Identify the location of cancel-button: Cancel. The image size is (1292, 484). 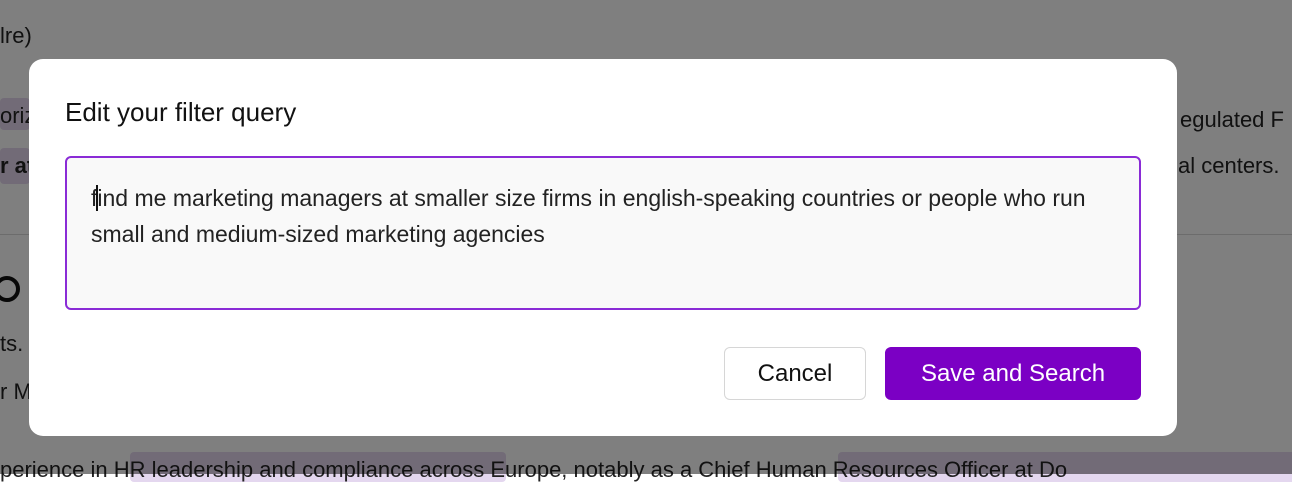
(795, 373).